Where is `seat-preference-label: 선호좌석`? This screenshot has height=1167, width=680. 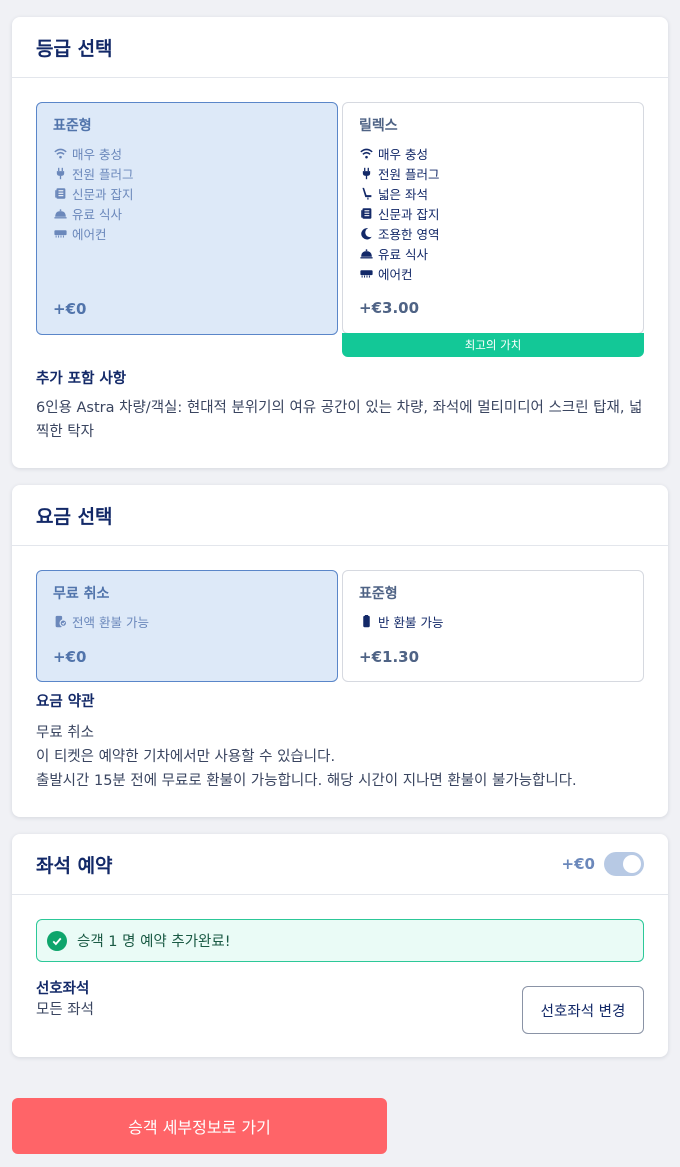 seat-preference-label: 선호좌석 is located at coordinates (63, 989).